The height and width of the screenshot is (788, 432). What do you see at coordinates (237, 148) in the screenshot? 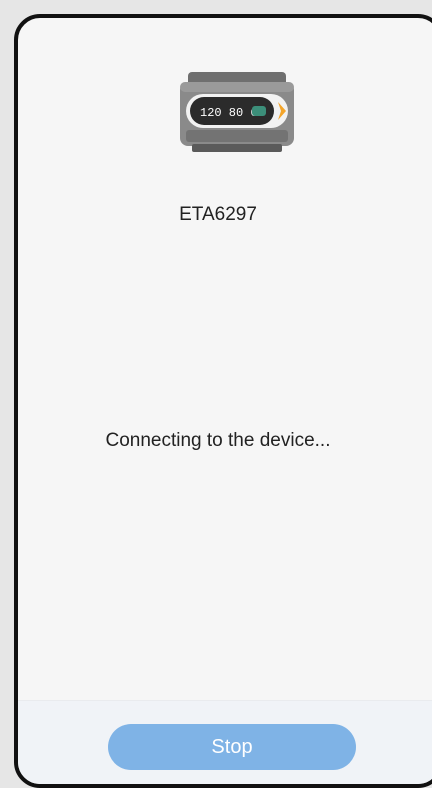
I see `device-bottom-strap` at bounding box center [237, 148].